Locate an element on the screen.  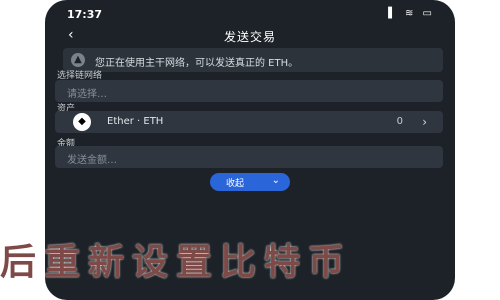
status-time: 17:37 is located at coordinates (85, 14).